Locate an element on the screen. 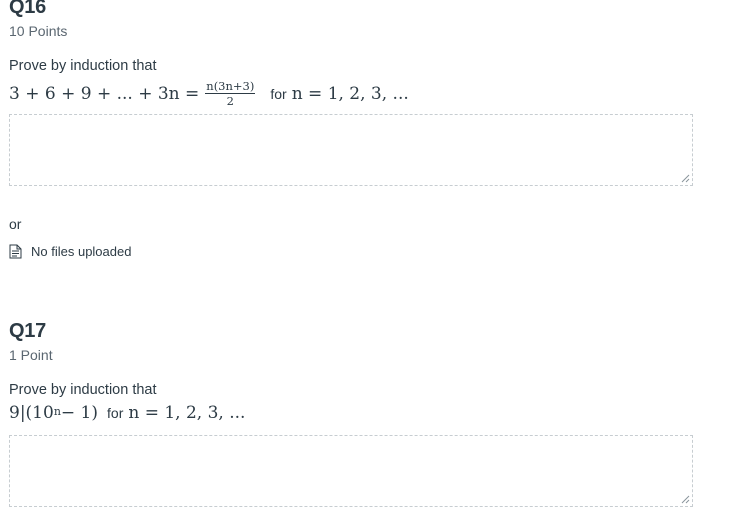  question-points-q16: 10 Points is located at coordinates (38, 31).